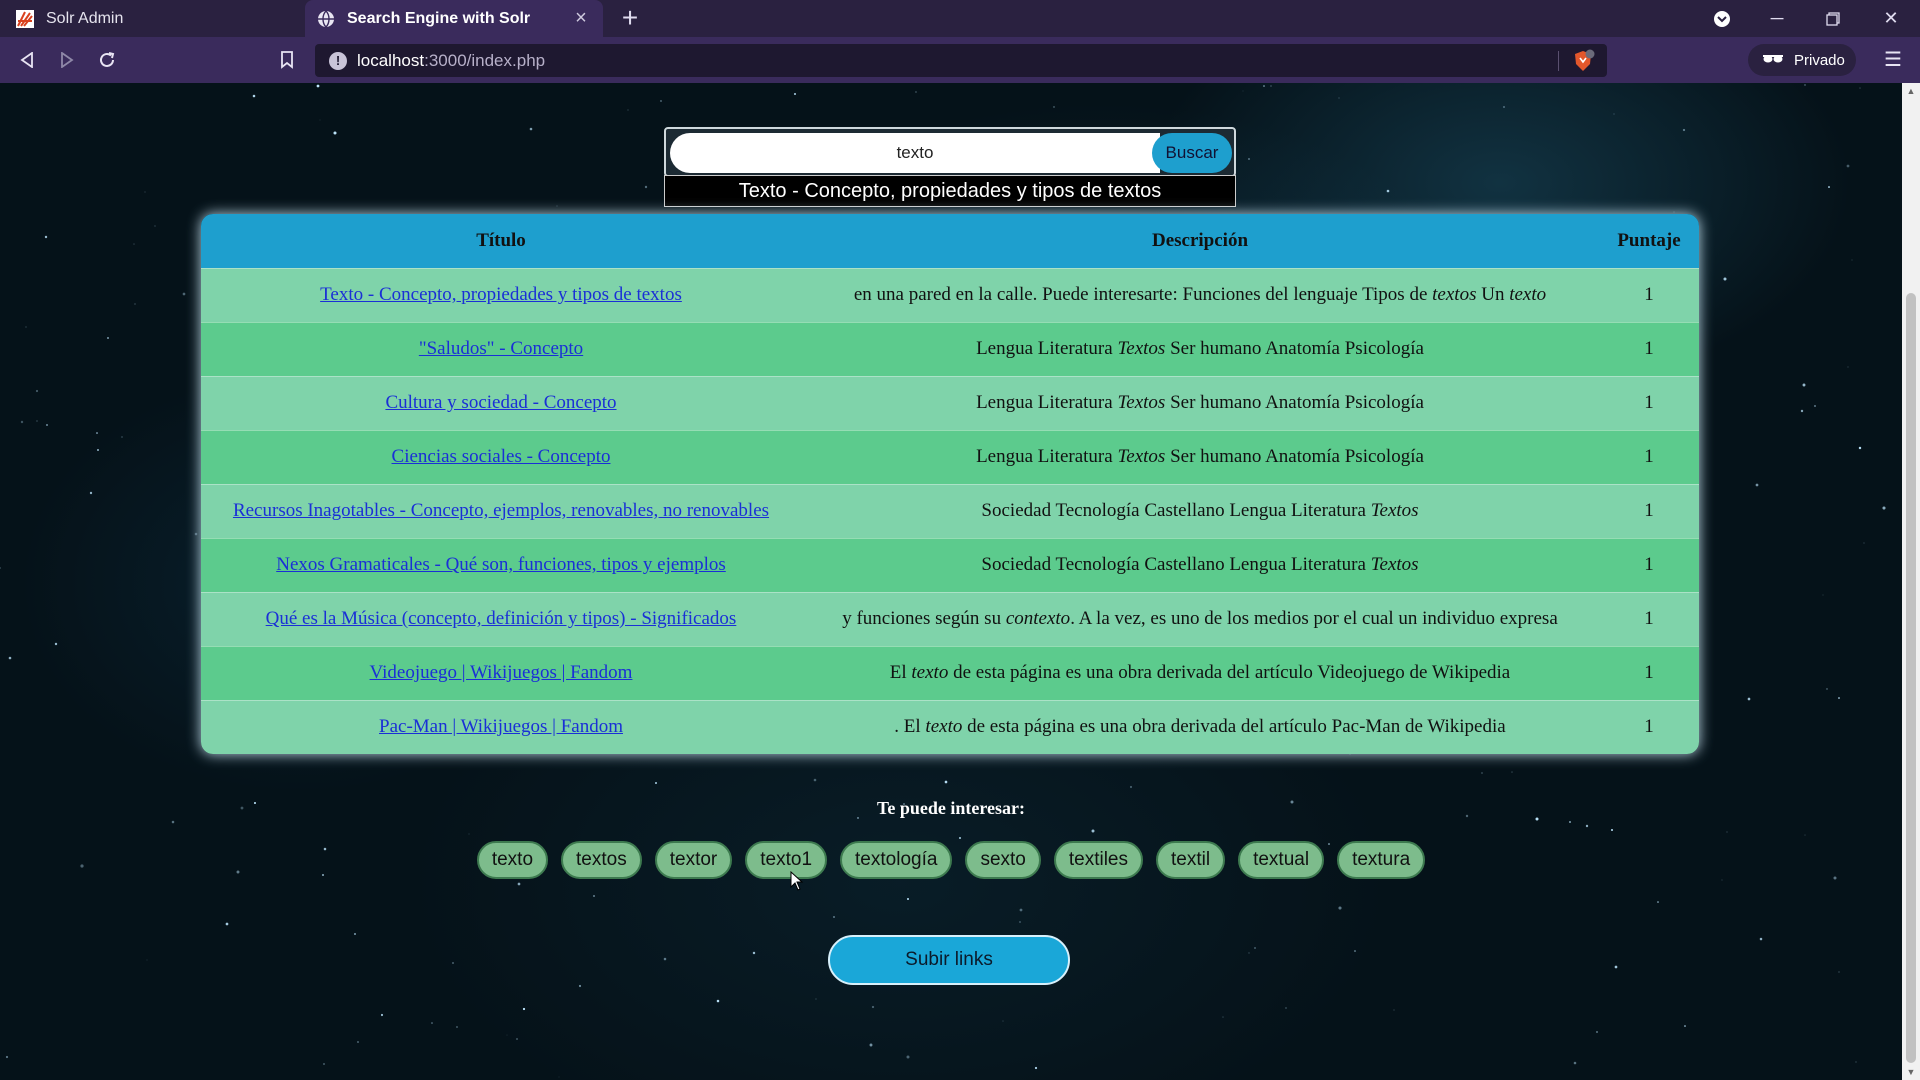 The width and height of the screenshot is (1920, 1080). What do you see at coordinates (107, 60) in the screenshot?
I see `reload-icon` at bounding box center [107, 60].